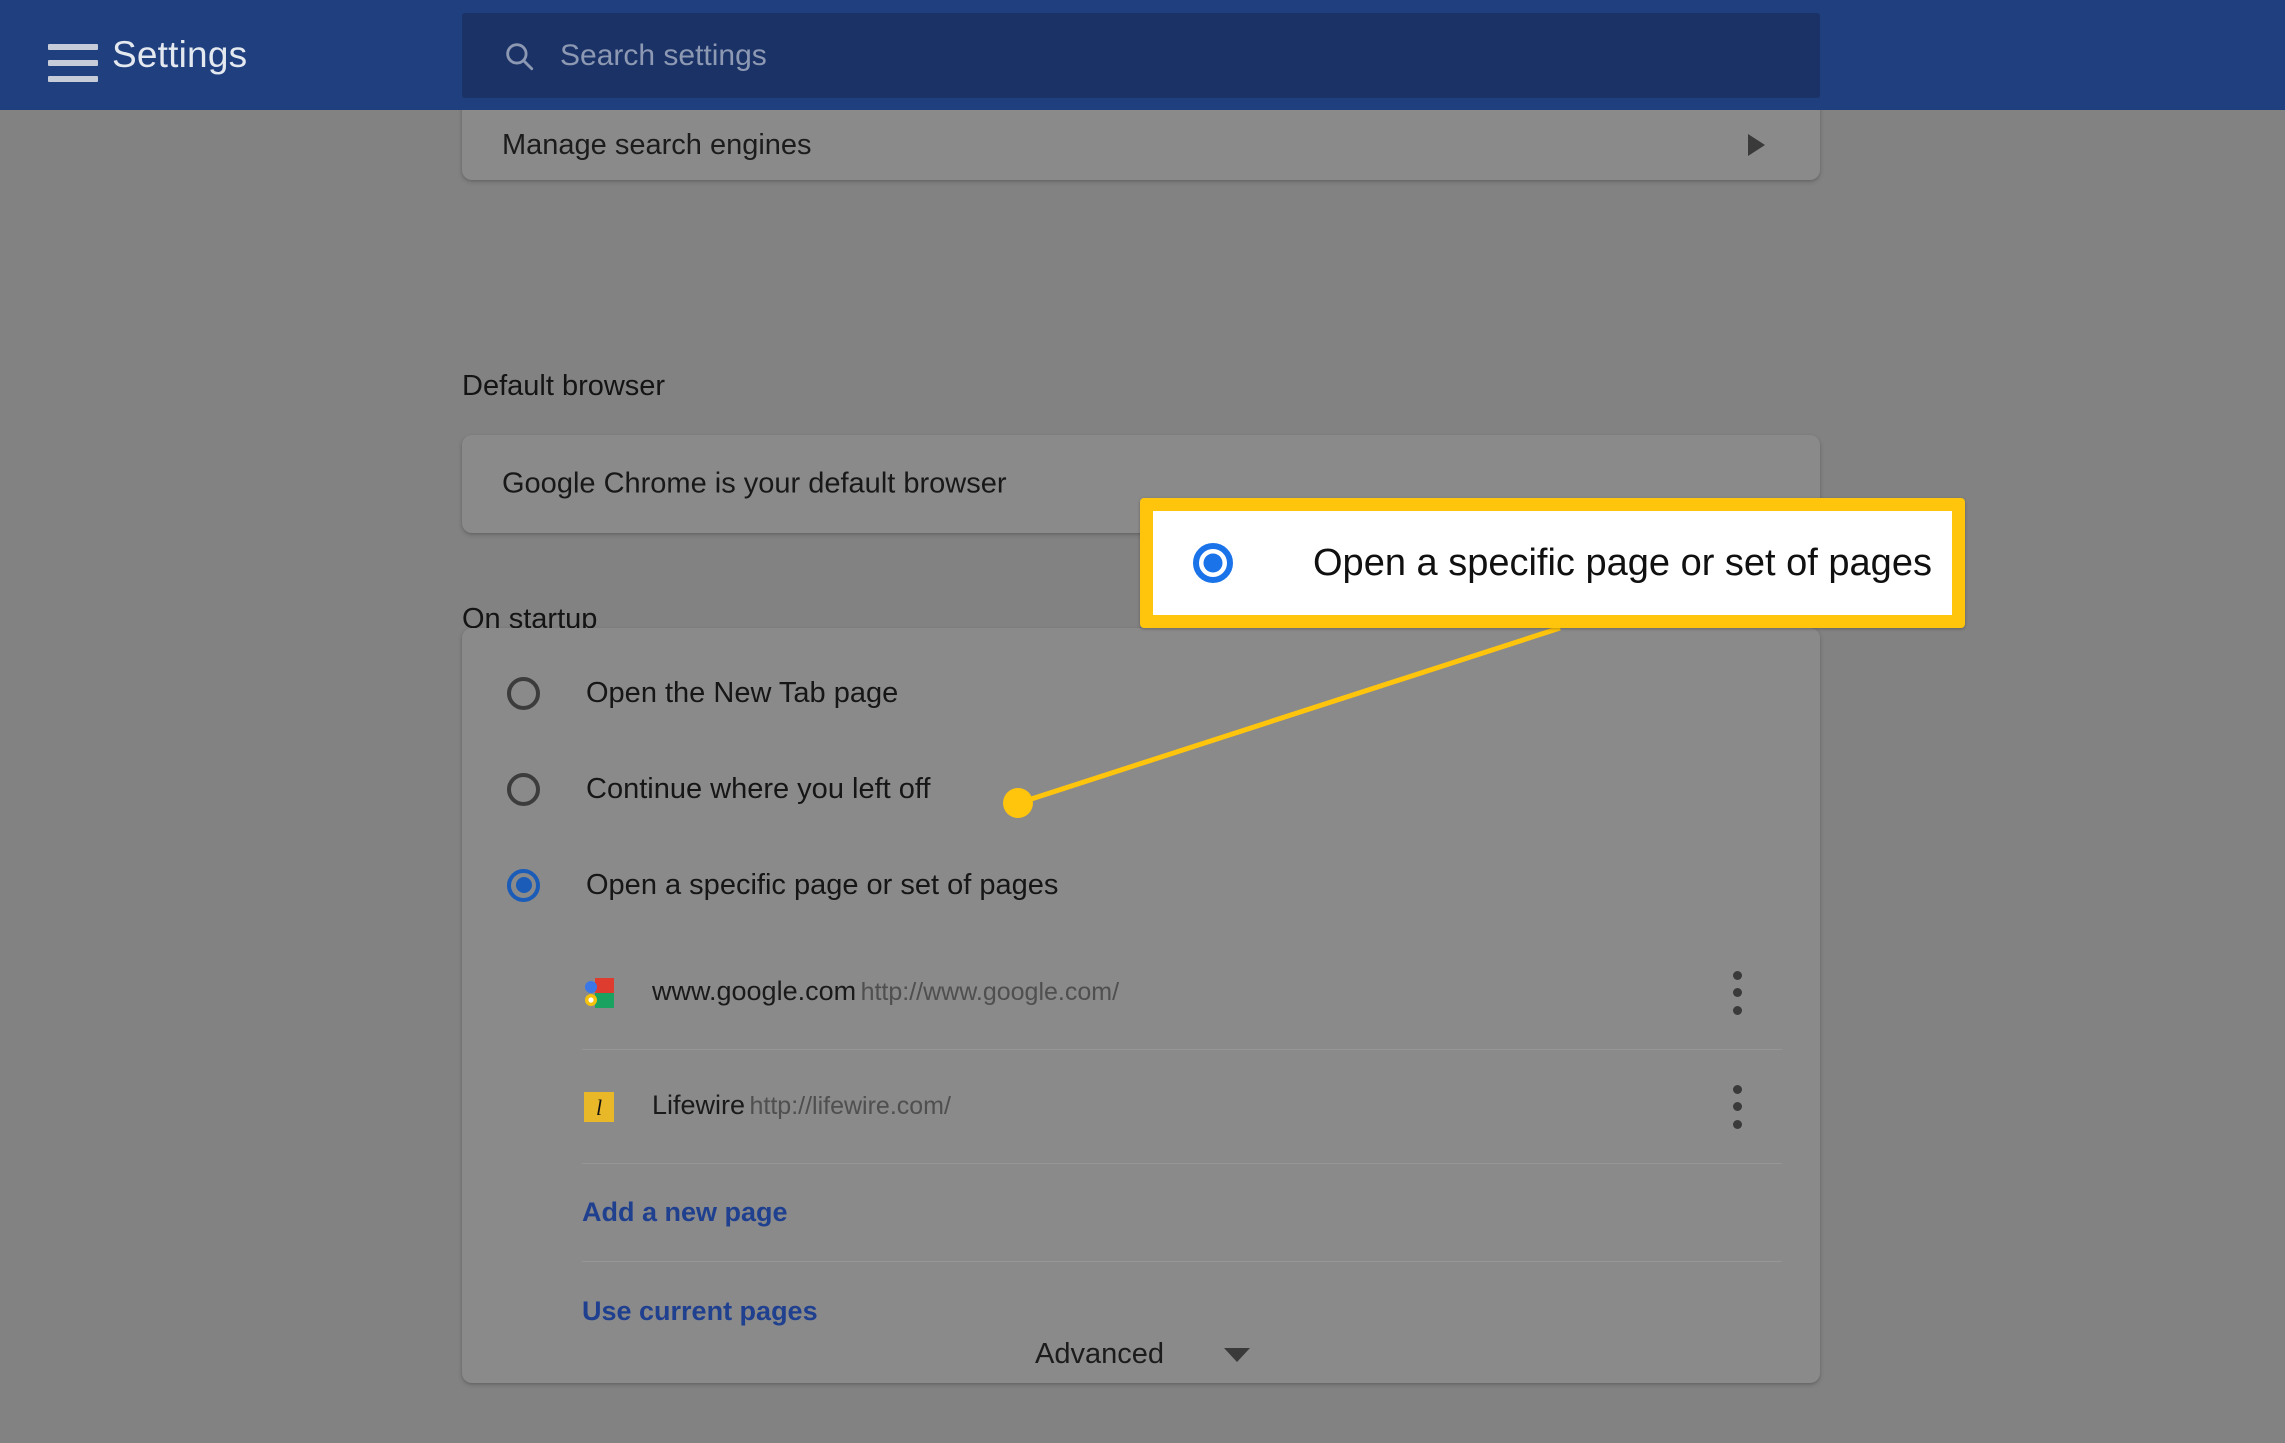 Image resolution: width=2285 pixels, height=1443 pixels. What do you see at coordinates (180, 54) in the screenshot?
I see `page-title: Settings` at bounding box center [180, 54].